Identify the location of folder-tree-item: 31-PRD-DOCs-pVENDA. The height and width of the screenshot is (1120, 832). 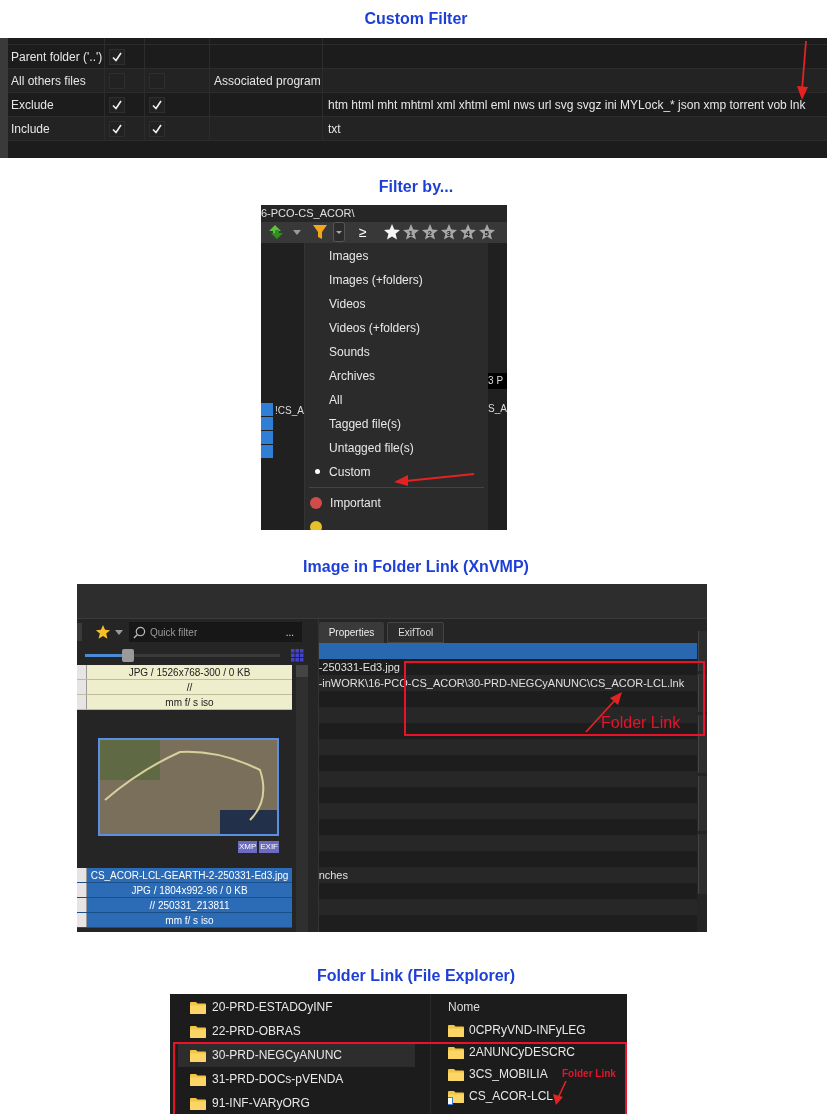
(296, 1079).